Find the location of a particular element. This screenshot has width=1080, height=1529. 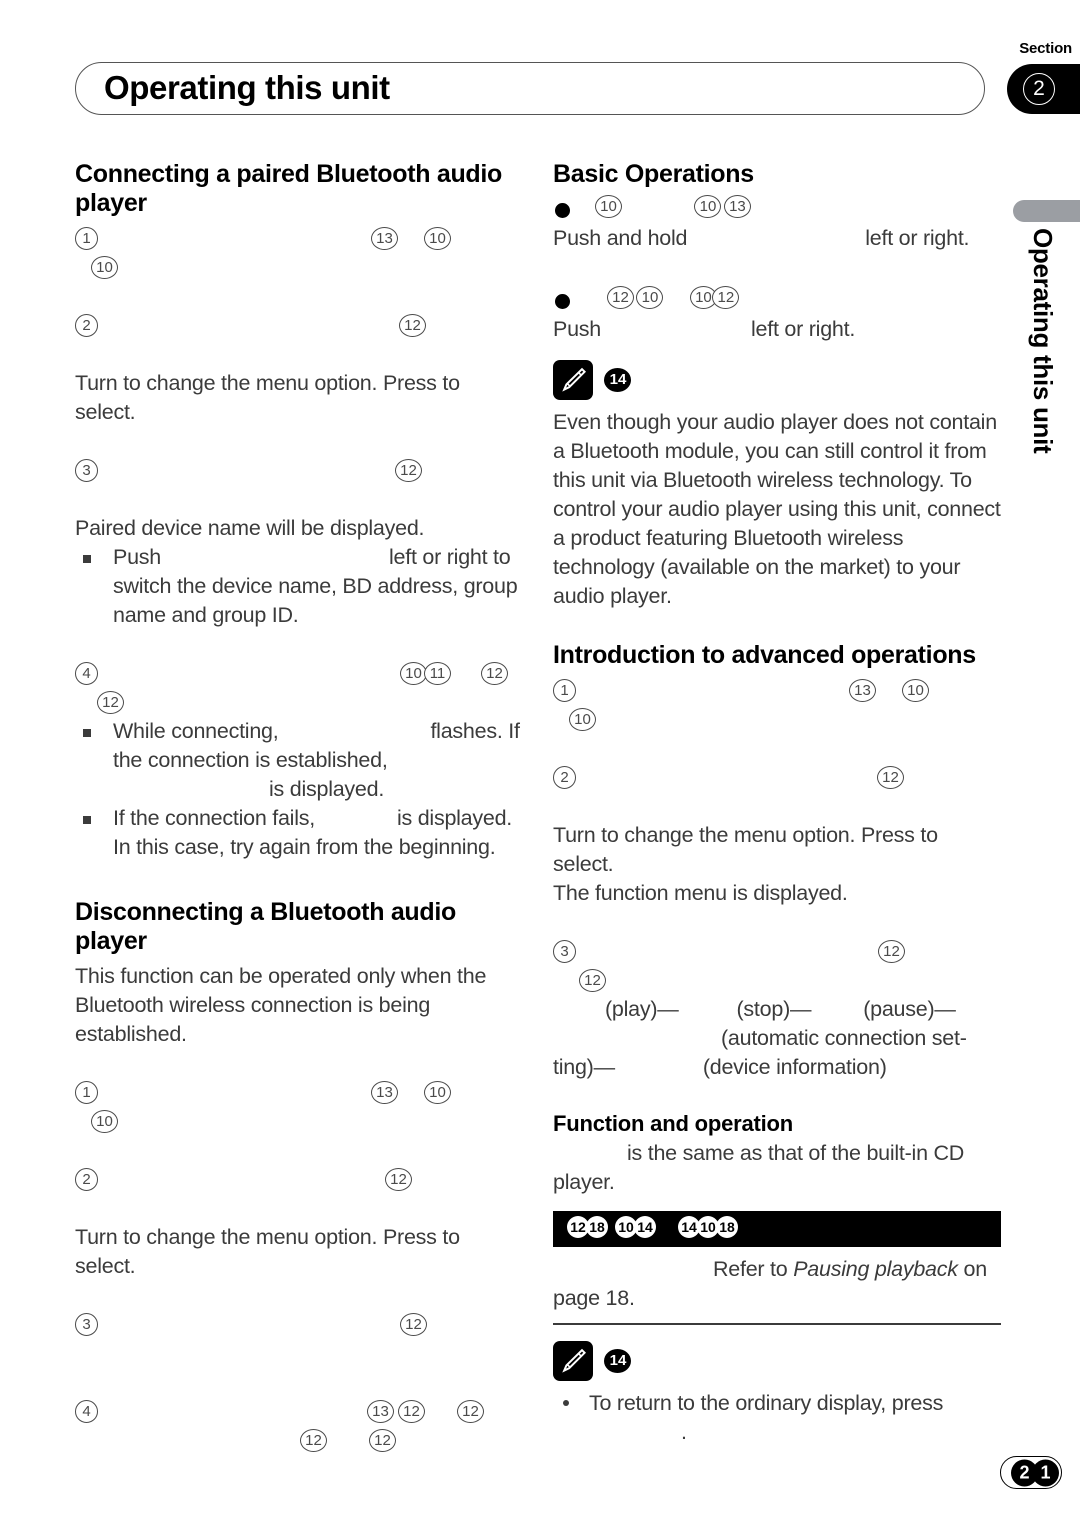

section-tab: 2 is located at coordinates (1043, 89).